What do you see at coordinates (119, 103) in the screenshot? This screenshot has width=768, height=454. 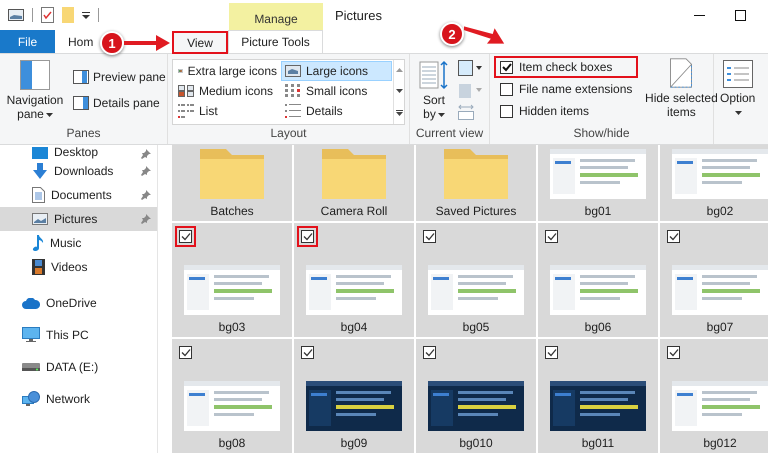 I see `pane-button: Details pane` at bounding box center [119, 103].